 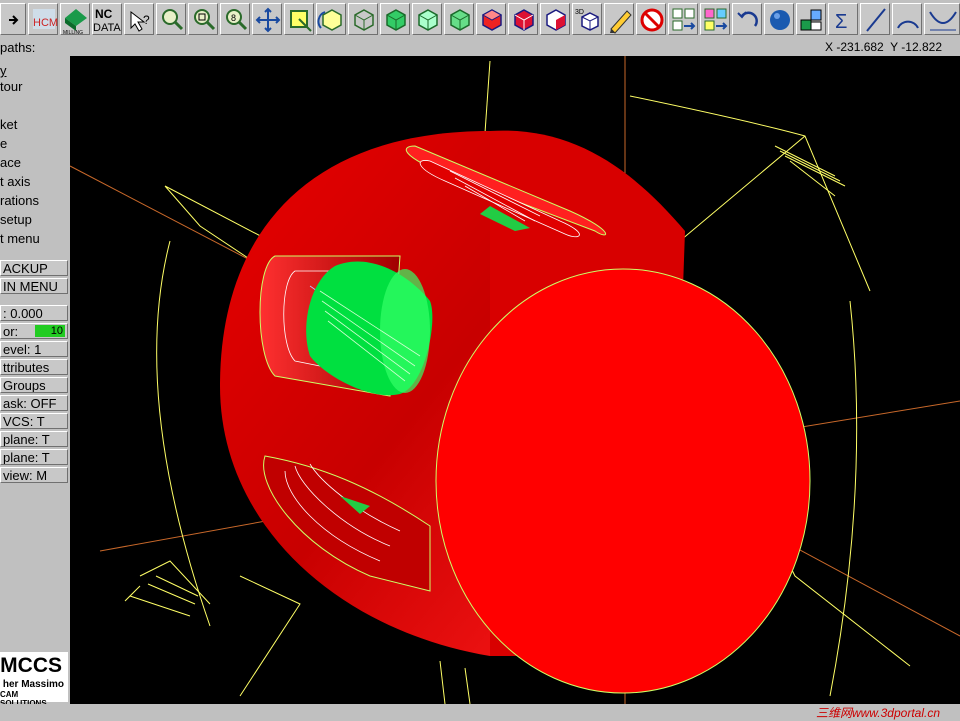 What do you see at coordinates (331, 19) in the screenshot?
I see `rotate-icon` at bounding box center [331, 19].